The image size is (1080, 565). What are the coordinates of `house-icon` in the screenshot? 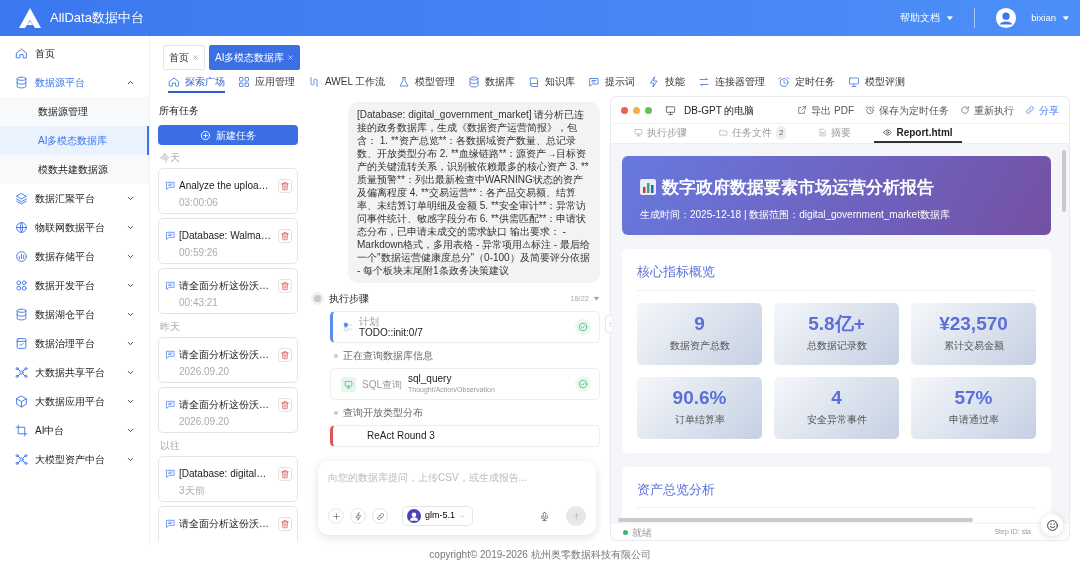 It's located at (174, 81).